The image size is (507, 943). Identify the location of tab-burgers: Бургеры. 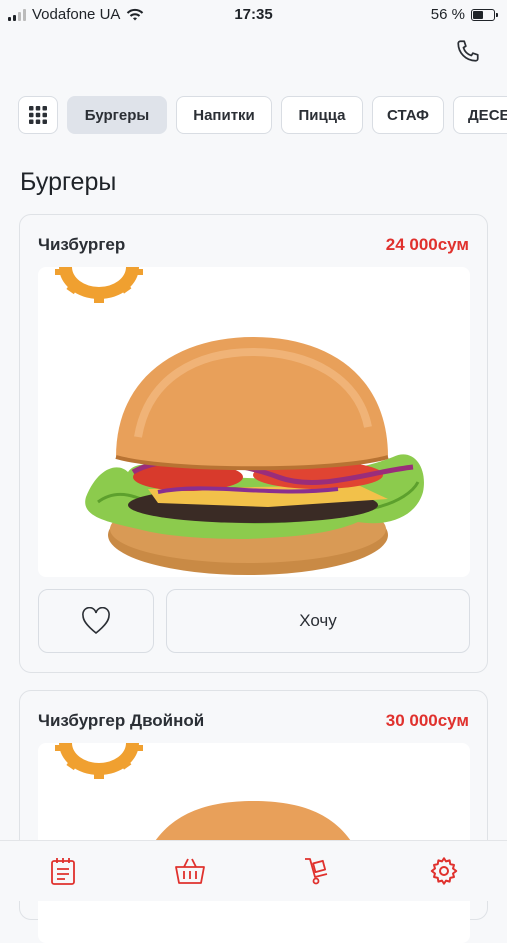
(117, 115).